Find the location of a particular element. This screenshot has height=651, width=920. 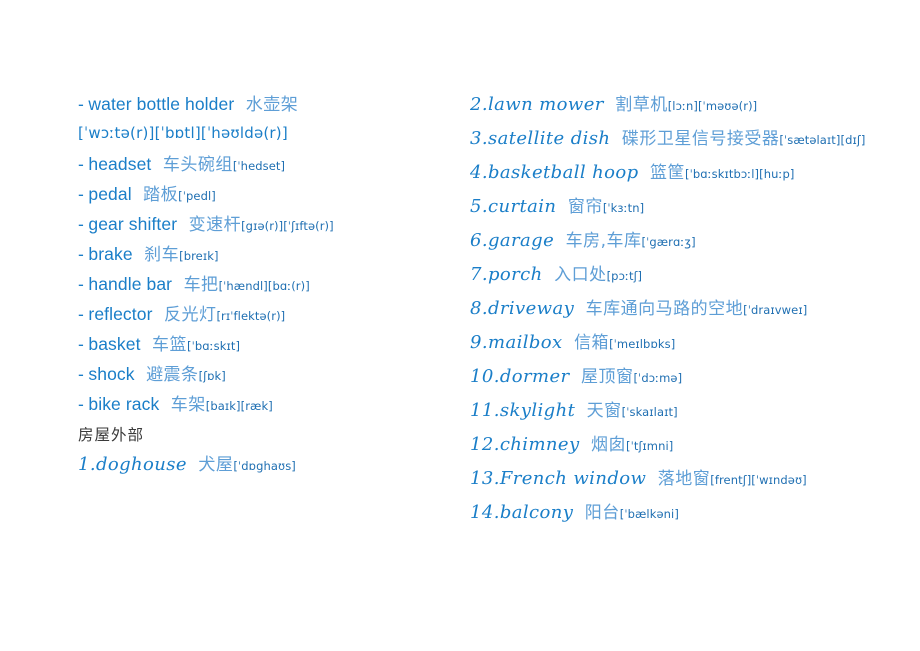

list-item: 11.skylight 天窗[ˈskaɪlaɪt] is located at coordinates (670, 411).